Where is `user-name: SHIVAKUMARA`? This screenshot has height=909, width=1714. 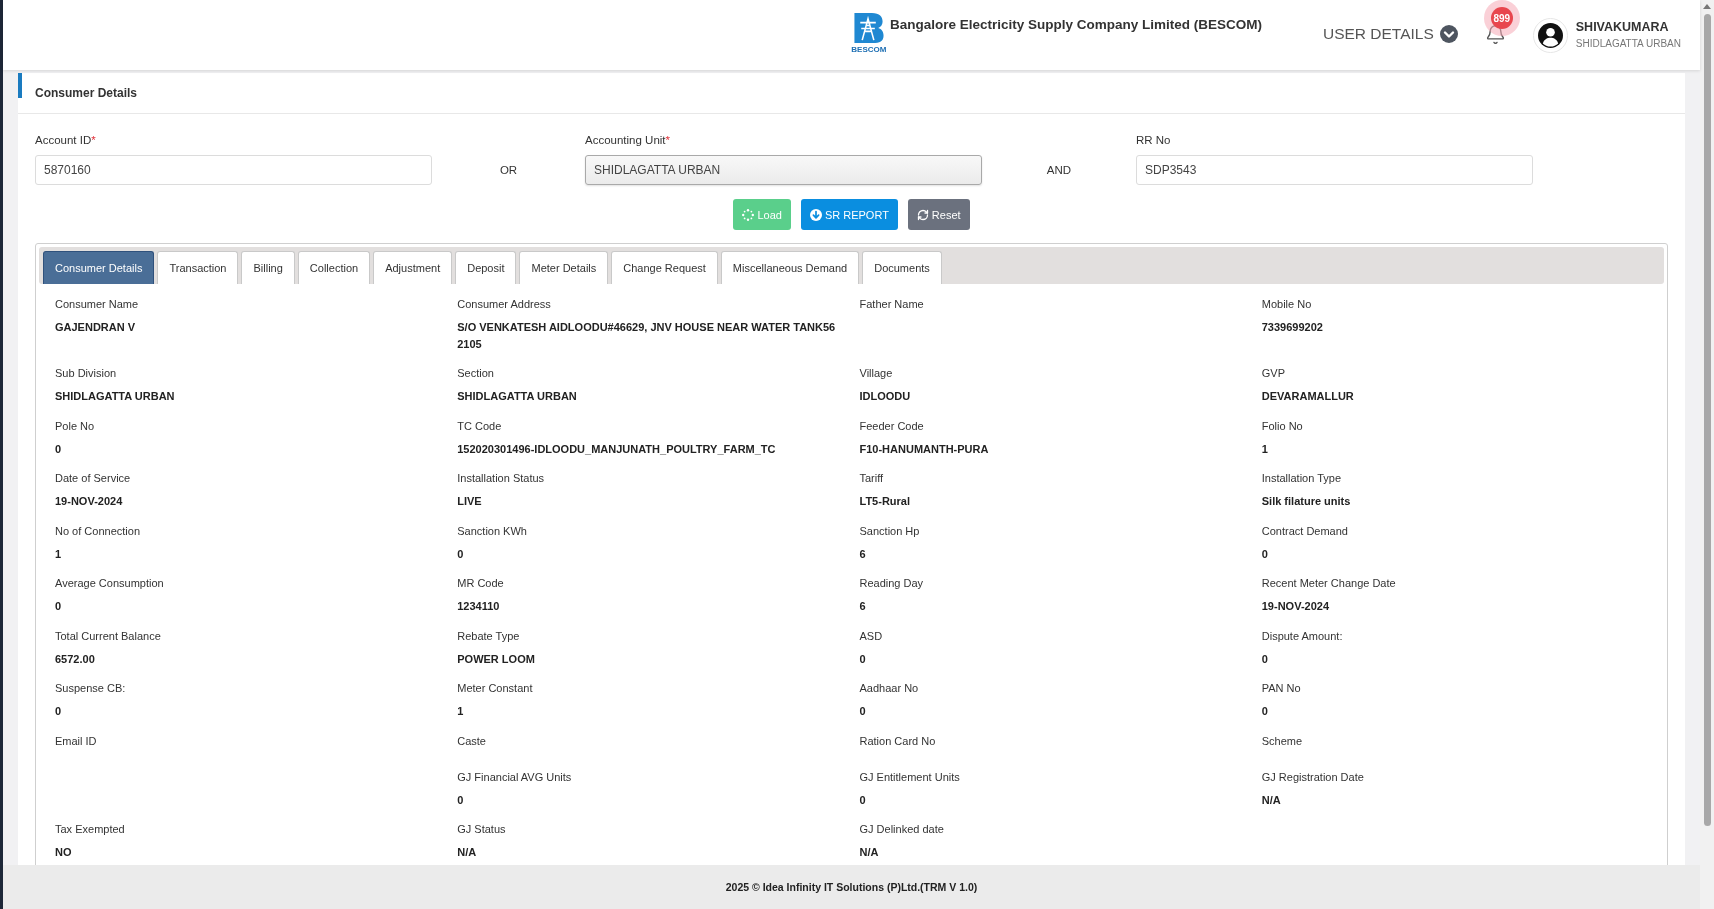 user-name: SHIVAKUMARA is located at coordinates (1622, 27).